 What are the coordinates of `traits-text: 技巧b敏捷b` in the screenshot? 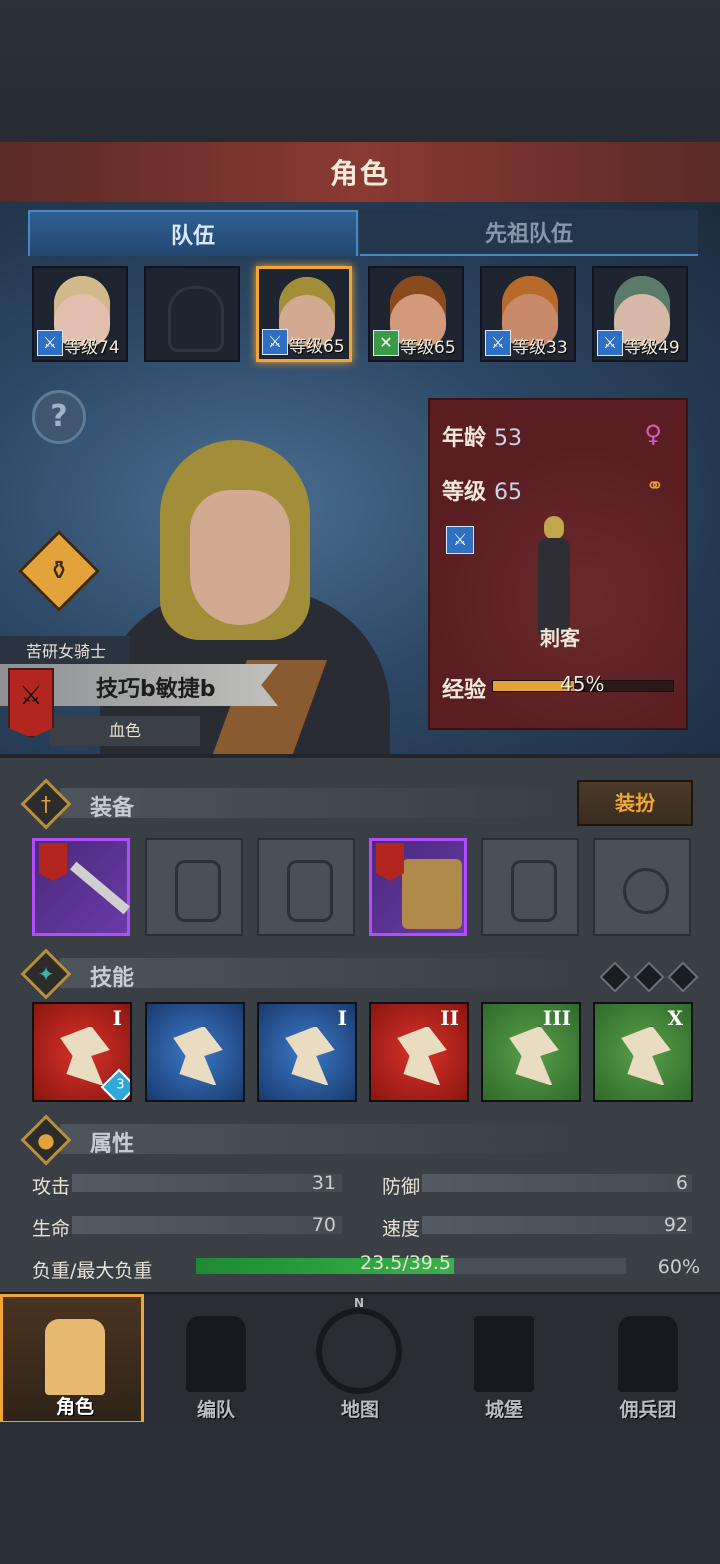 It's located at (156, 689).